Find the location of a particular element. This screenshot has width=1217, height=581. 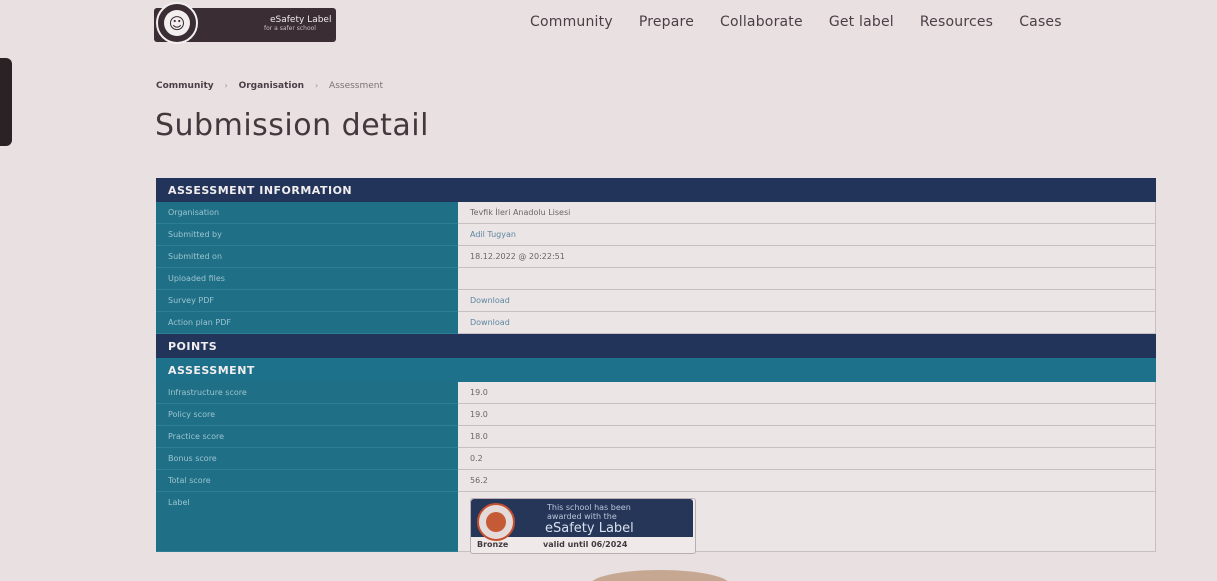

row-label: Bonus score is located at coordinates (307, 459).